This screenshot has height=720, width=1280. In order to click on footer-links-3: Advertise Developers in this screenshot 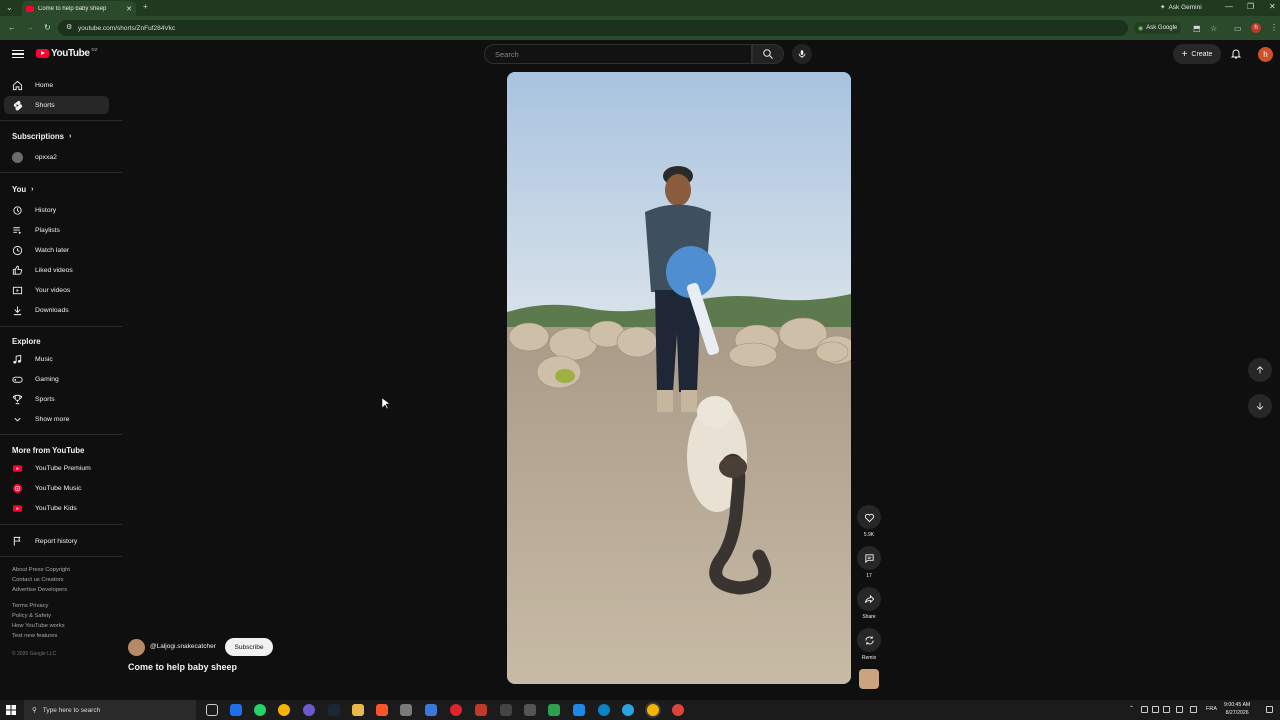, I will do `click(39, 590)`.